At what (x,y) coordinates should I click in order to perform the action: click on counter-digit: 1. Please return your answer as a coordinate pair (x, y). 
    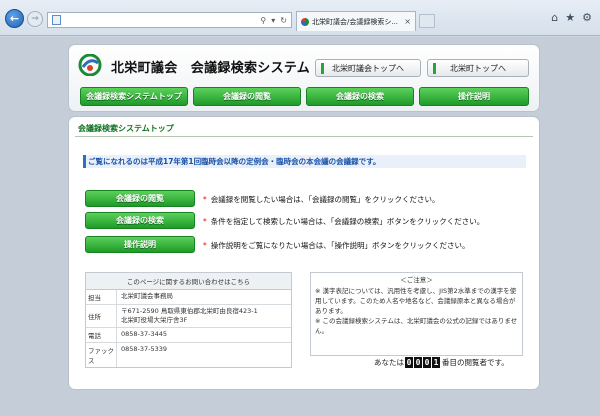
    Looking at the image, I should click on (436, 362).